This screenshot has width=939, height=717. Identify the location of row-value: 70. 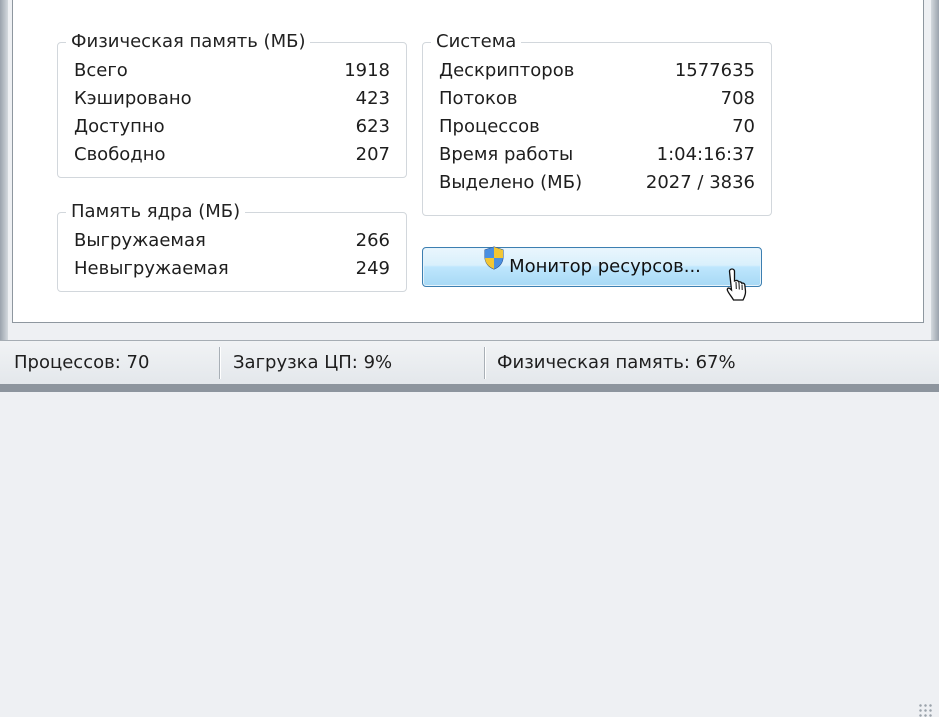
(743, 127).